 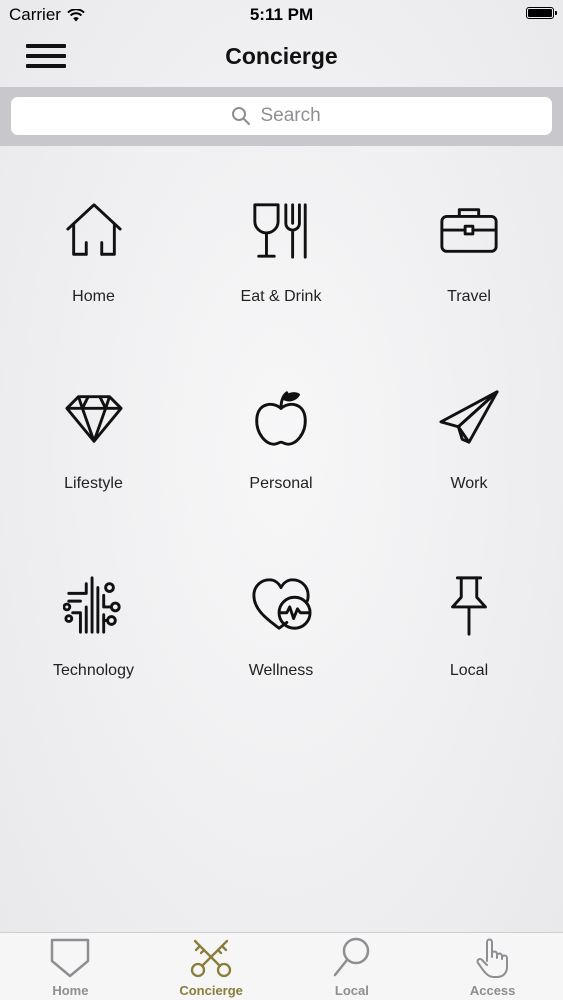 I want to click on shield-icon, so click(x=70, y=958).